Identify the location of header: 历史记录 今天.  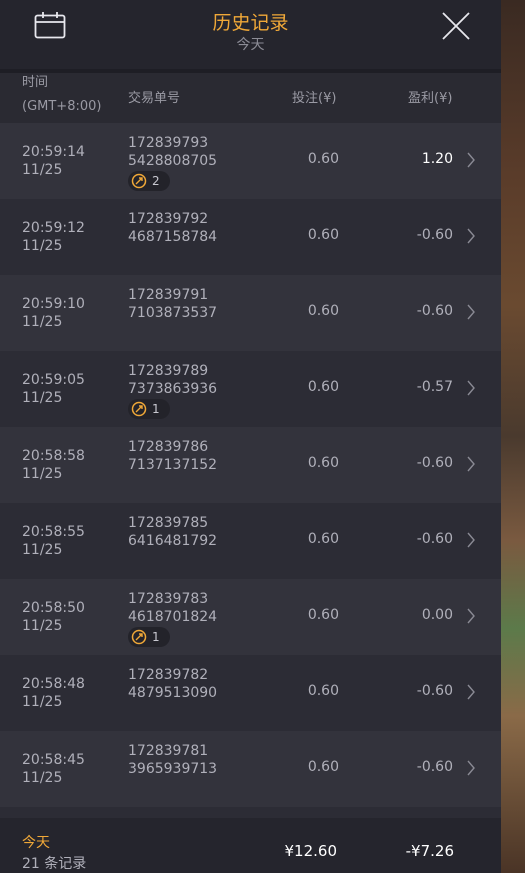
(250, 35).